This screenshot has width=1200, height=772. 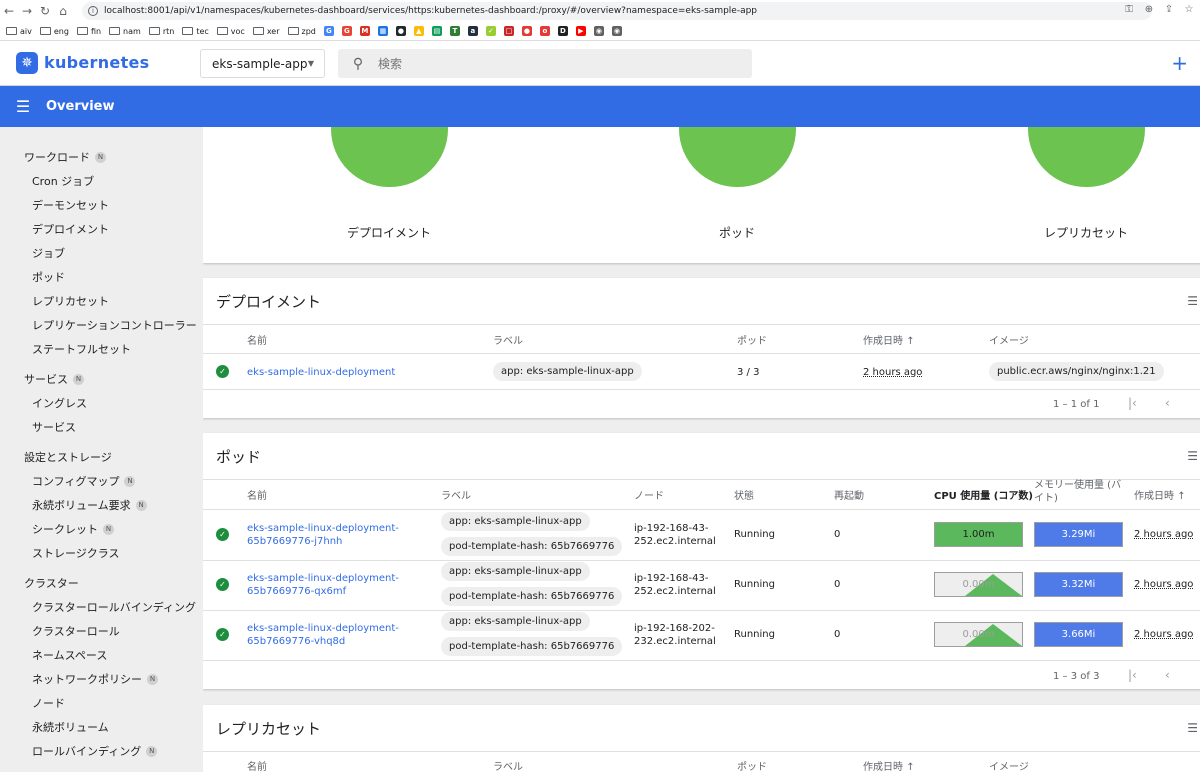 I want to click on dev-icon: D, so click(x=562, y=31).